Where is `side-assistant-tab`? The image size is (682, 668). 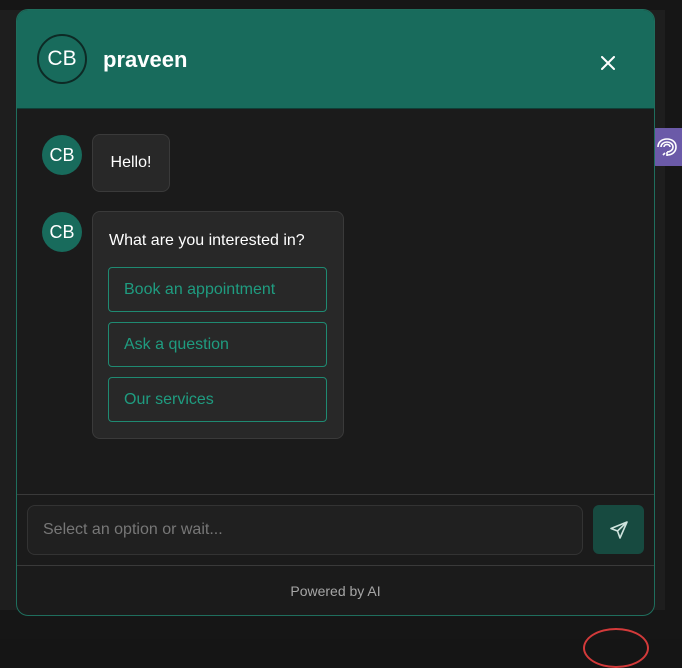
side-assistant-tab is located at coordinates (667, 147).